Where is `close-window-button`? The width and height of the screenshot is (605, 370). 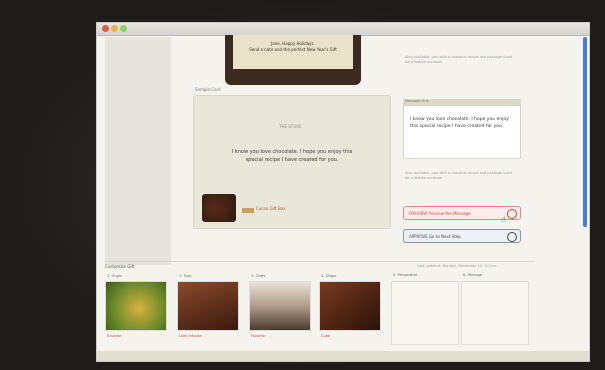 close-window-button is located at coordinates (105, 28).